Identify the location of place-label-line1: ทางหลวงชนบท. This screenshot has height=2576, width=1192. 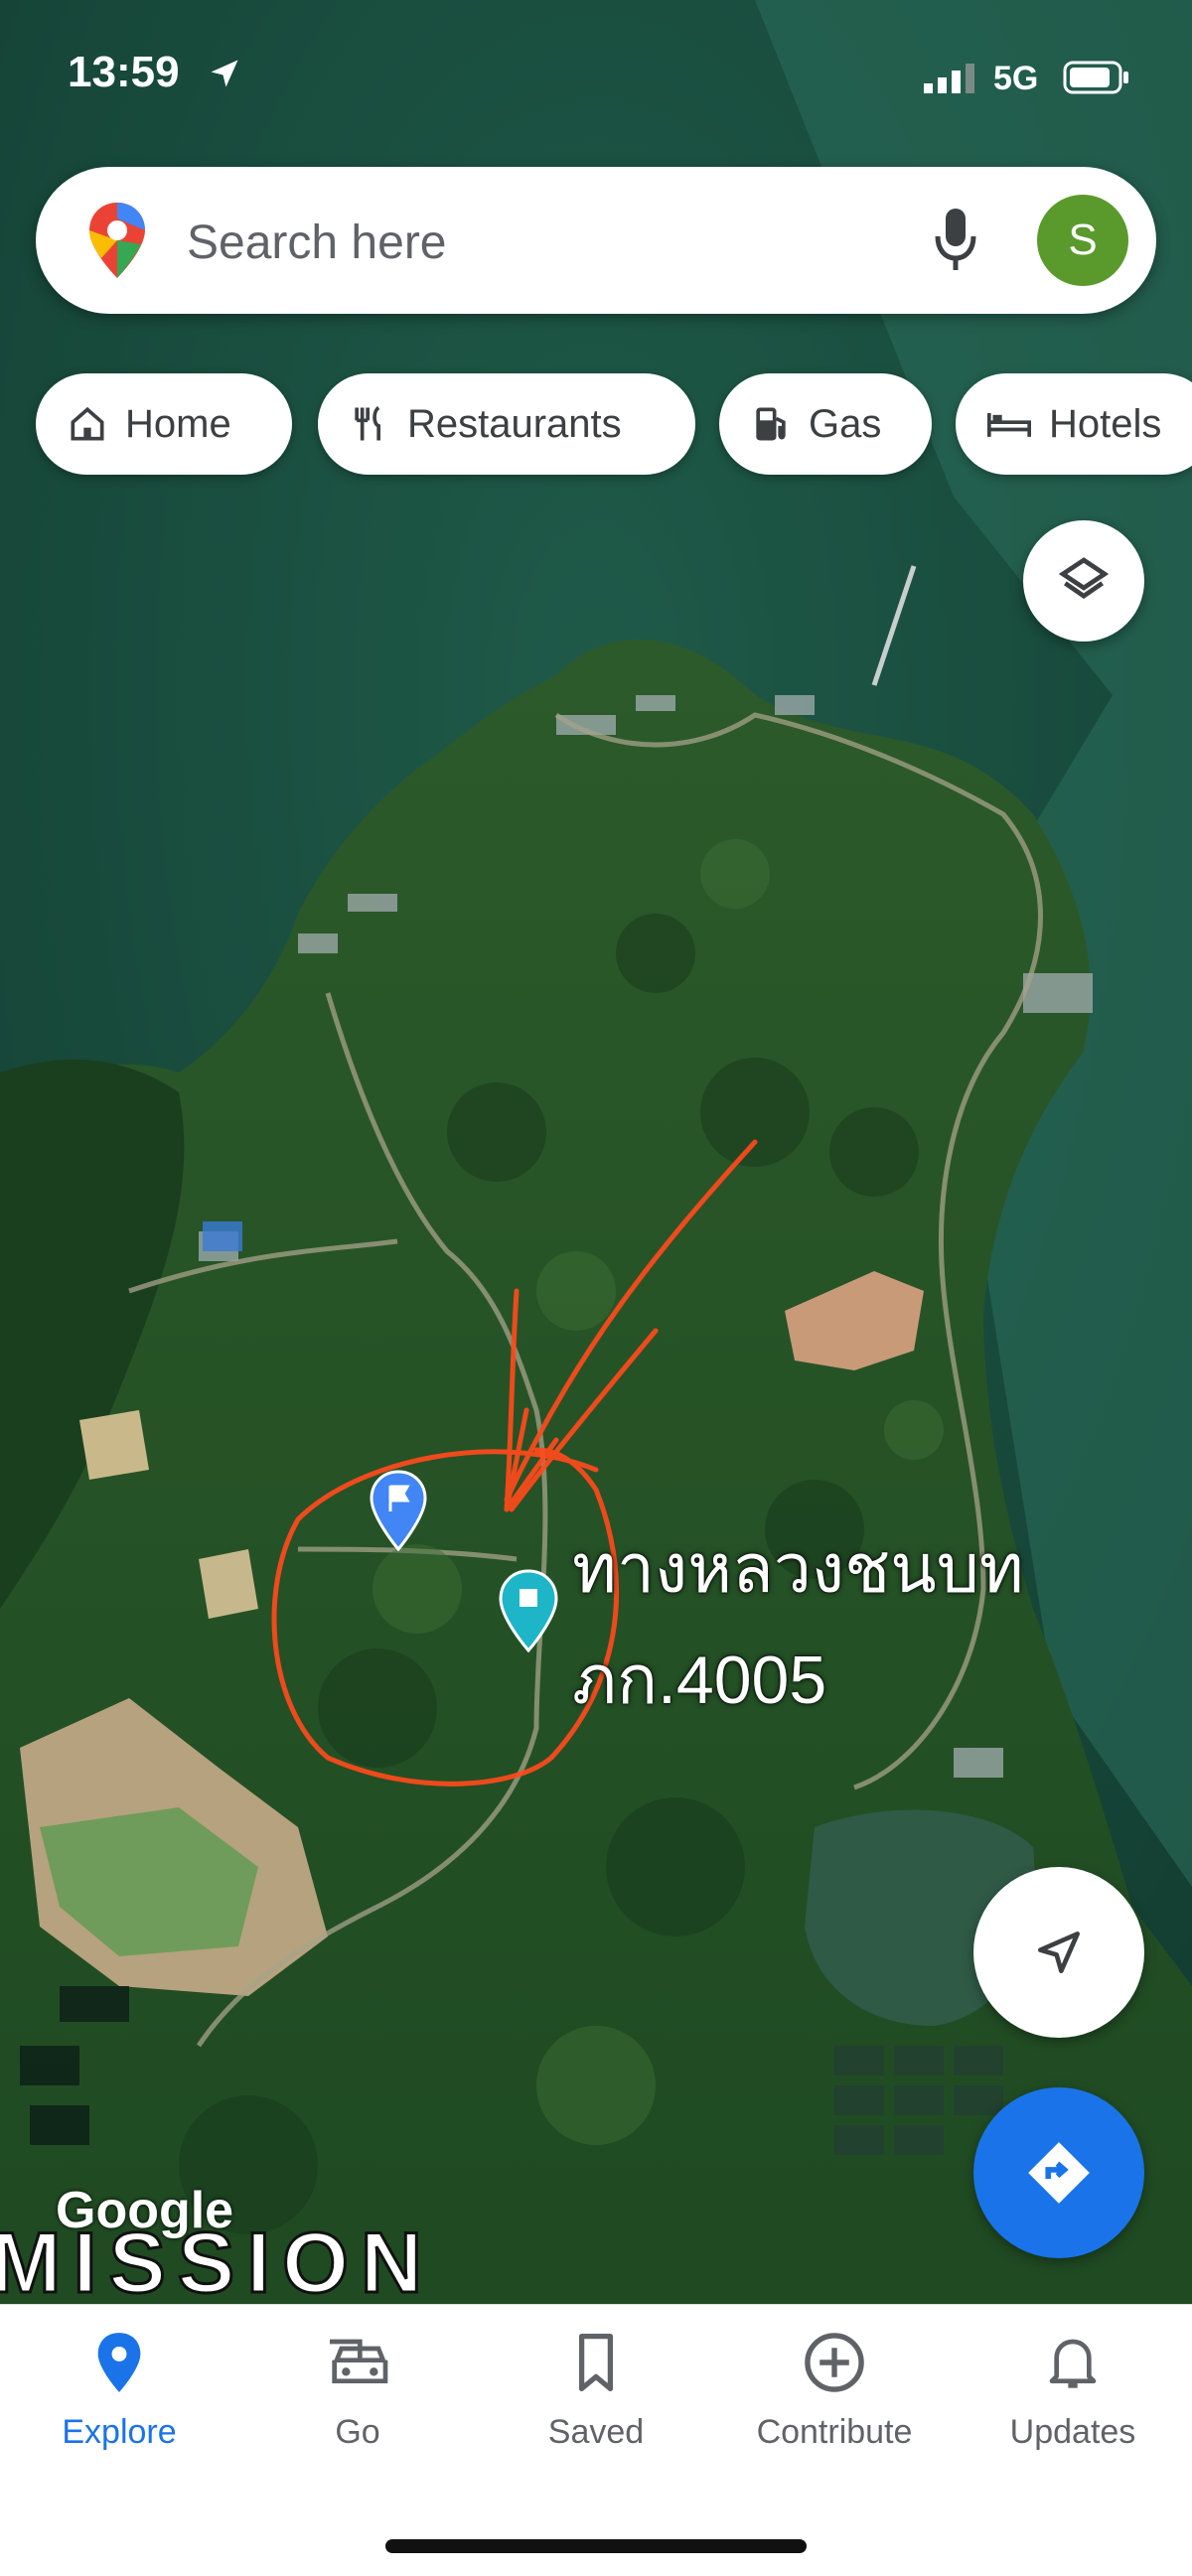
(798, 1569).